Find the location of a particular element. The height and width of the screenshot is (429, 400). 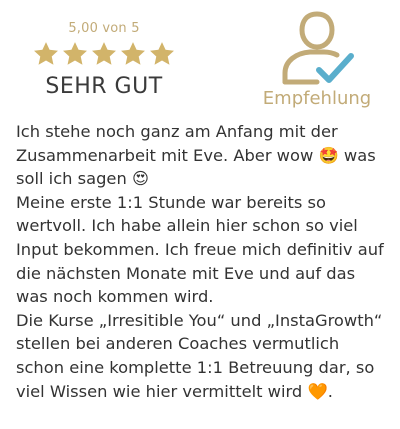

rating-score: 5,00 von 5 is located at coordinates (104, 28).